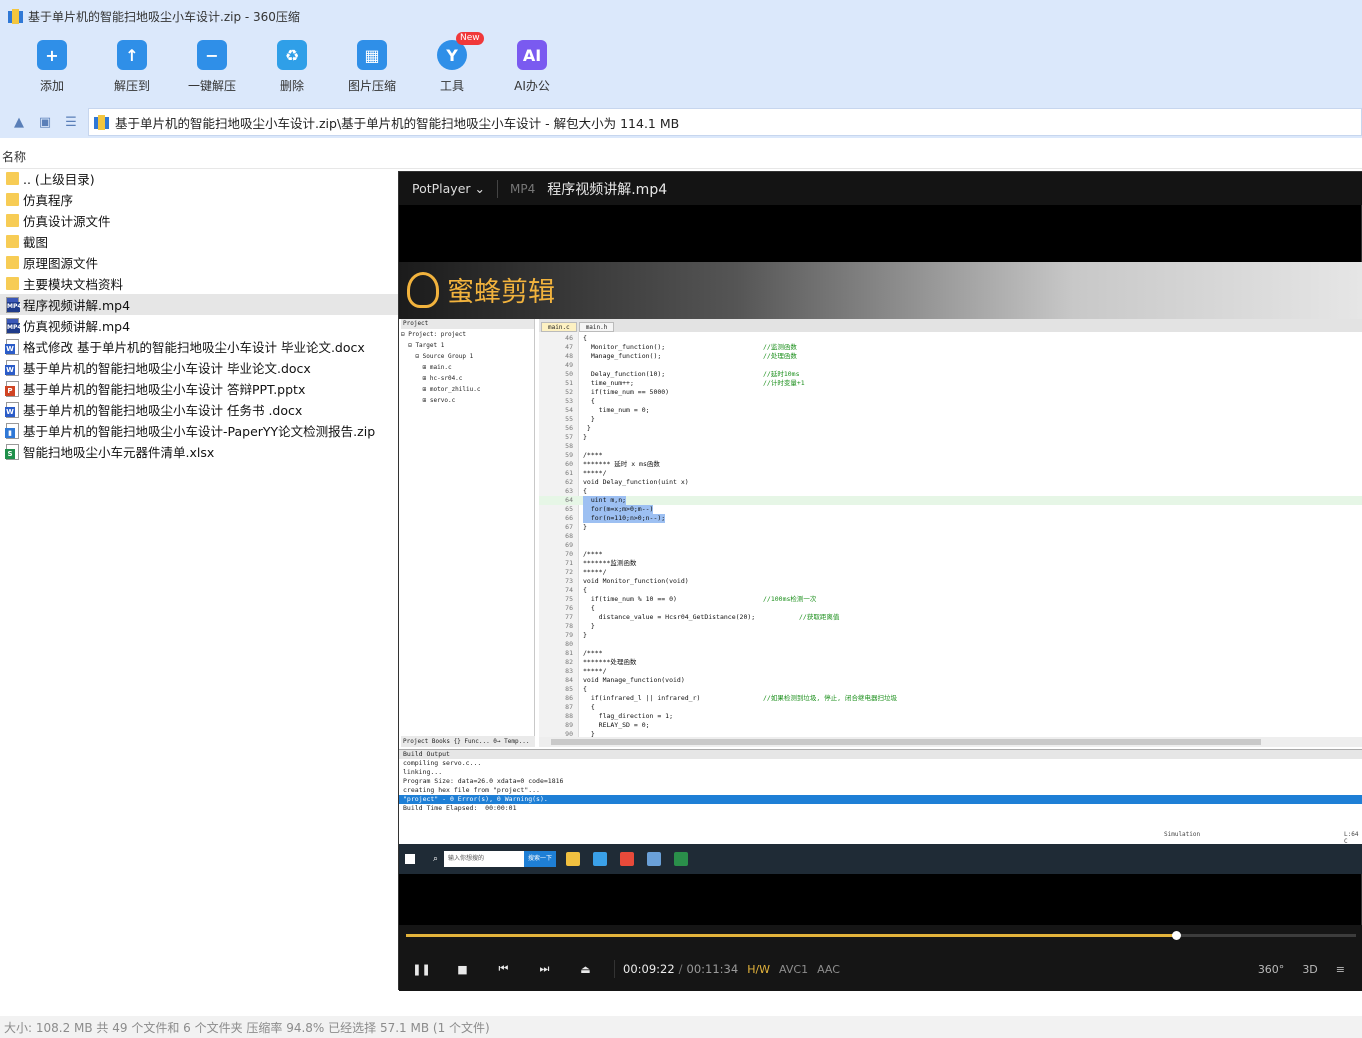  I want to click on code-text: void Manage_function(void), so click(634, 680).